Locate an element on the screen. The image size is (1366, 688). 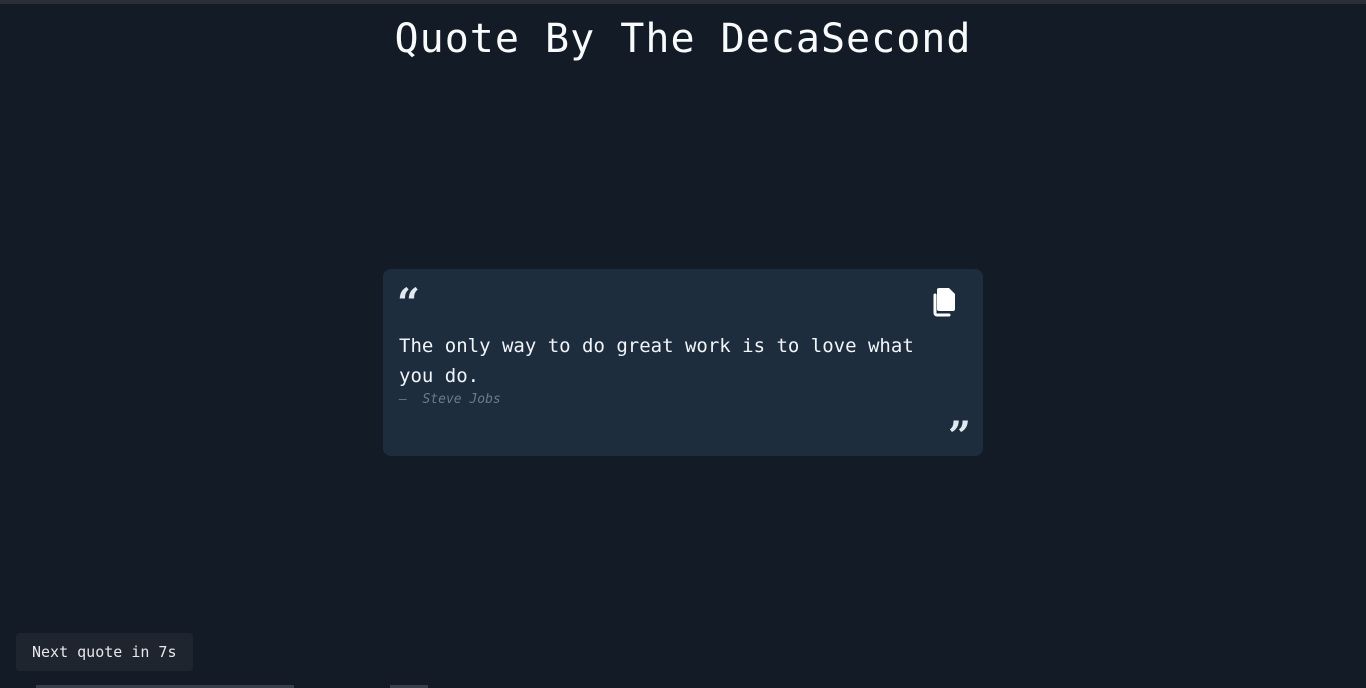
copy-button is located at coordinates (943, 302).